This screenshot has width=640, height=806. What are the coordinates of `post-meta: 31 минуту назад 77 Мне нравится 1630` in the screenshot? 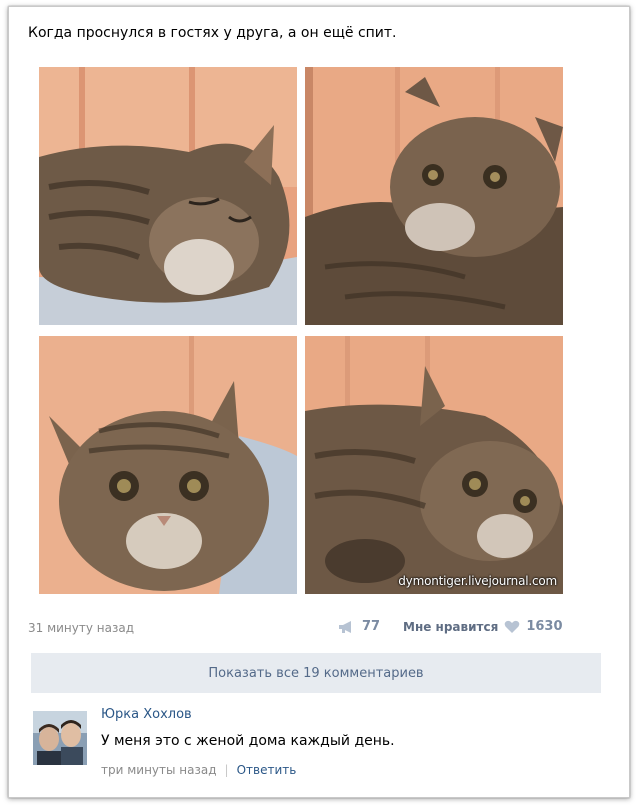 It's located at (317, 629).